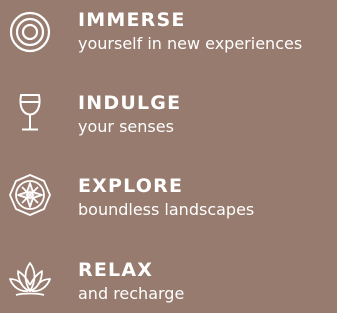 This screenshot has width=337, height=313. What do you see at coordinates (30, 32) in the screenshot?
I see `concentric-circles-icon` at bounding box center [30, 32].